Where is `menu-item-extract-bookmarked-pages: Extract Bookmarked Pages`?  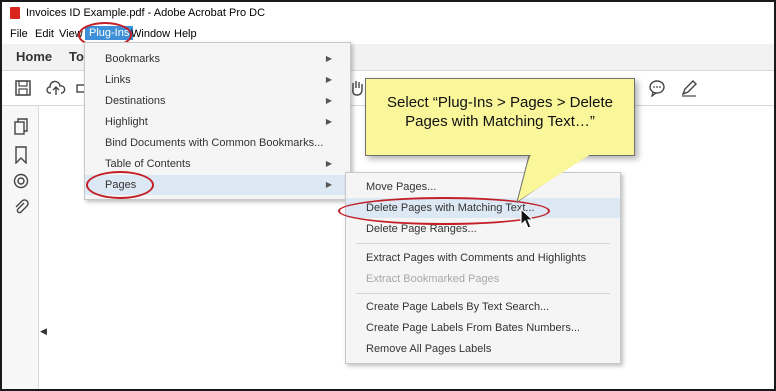 menu-item-extract-bookmarked-pages: Extract Bookmarked Pages is located at coordinates (433, 279).